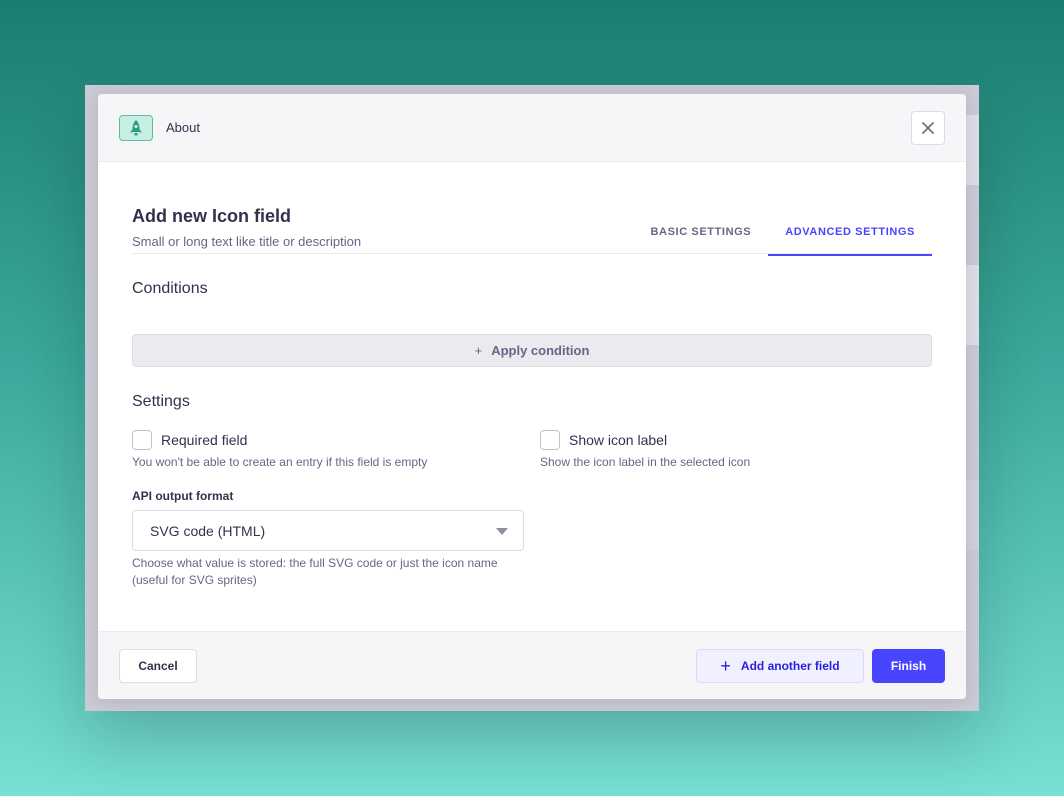 The width and height of the screenshot is (1064, 796). Describe the element at coordinates (550, 440) in the screenshot. I see `show-icon-label-checkbox` at that location.